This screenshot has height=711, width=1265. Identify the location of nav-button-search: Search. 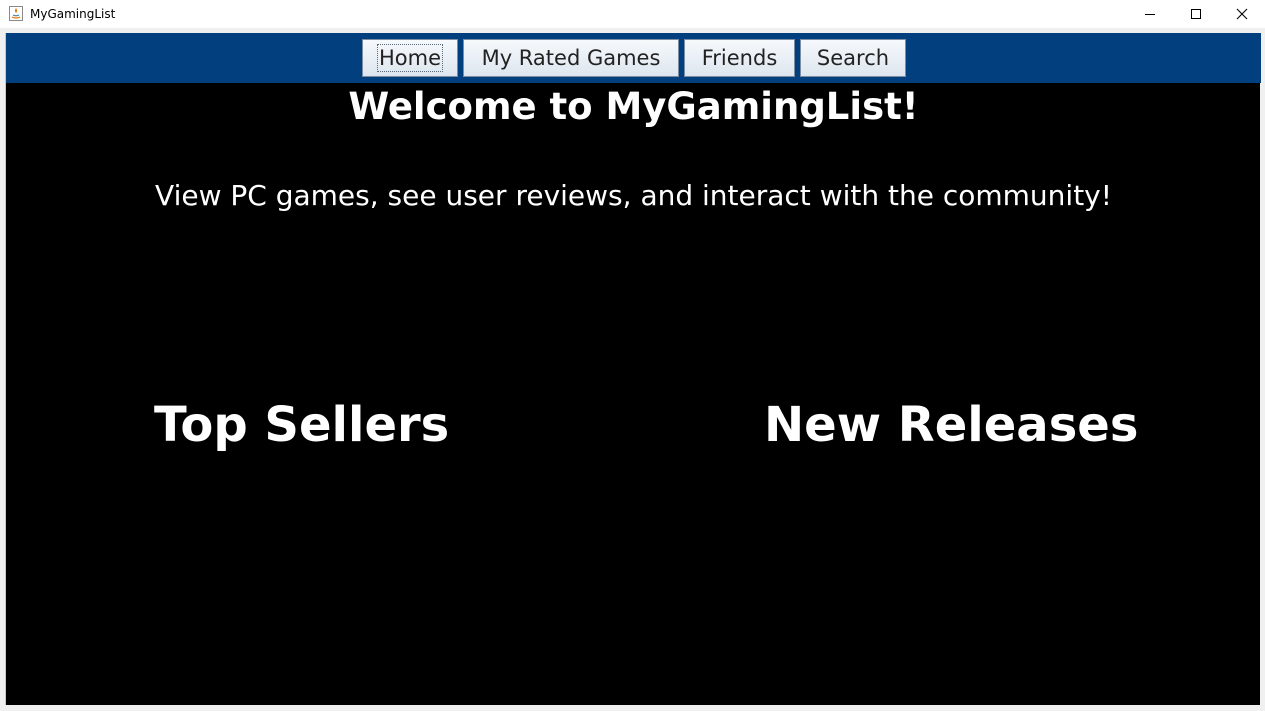
(853, 58).